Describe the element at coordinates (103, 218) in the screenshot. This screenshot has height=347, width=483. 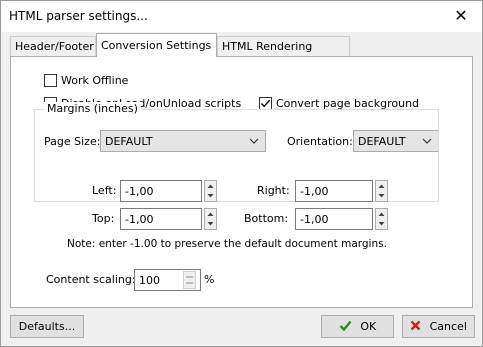
I see `margin-top-label: Top:` at that location.